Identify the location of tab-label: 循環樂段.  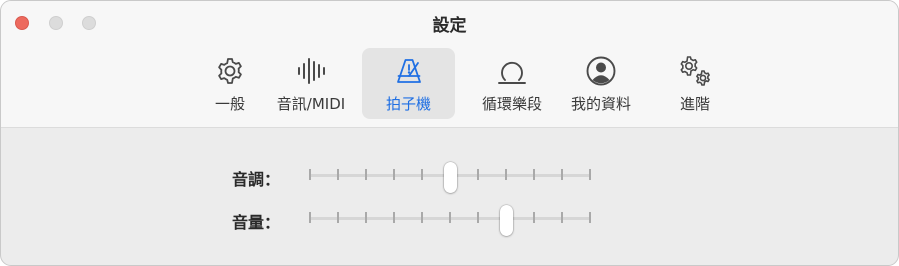
(511, 104).